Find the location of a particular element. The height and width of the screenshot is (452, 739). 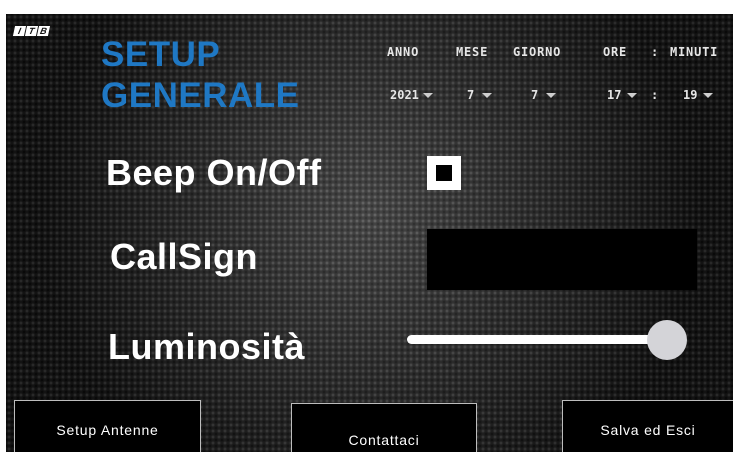

select-mese: 7 is located at coordinates (480, 95).